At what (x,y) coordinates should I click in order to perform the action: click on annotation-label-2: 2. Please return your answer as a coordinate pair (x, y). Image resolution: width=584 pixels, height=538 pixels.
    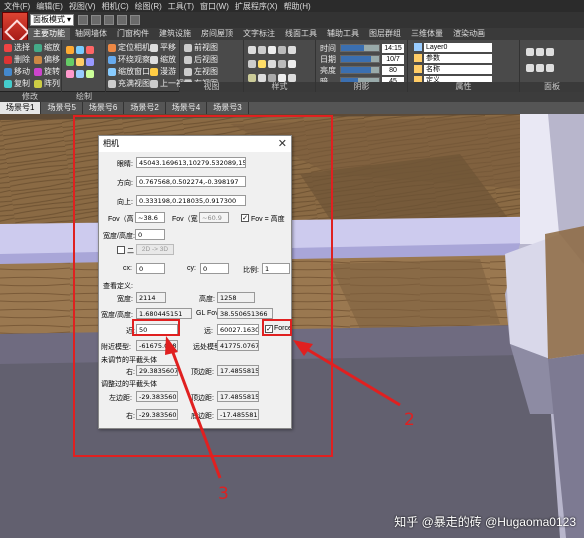
    Looking at the image, I should click on (409, 420).